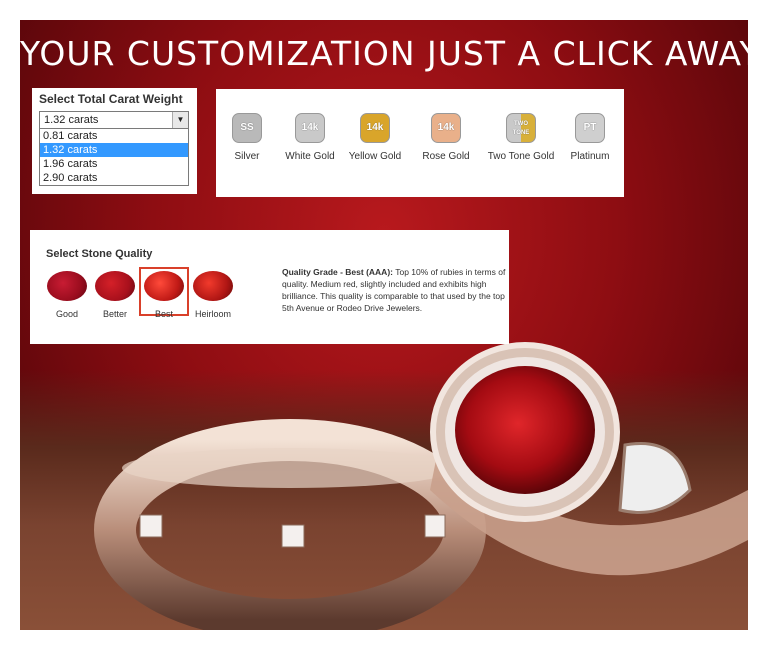 This screenshot has width=768, height=650. Describe the element at coordinates (111, 99) in the screenshot. I see `carat-weight-title: Select Total Carat Weight` at that location.